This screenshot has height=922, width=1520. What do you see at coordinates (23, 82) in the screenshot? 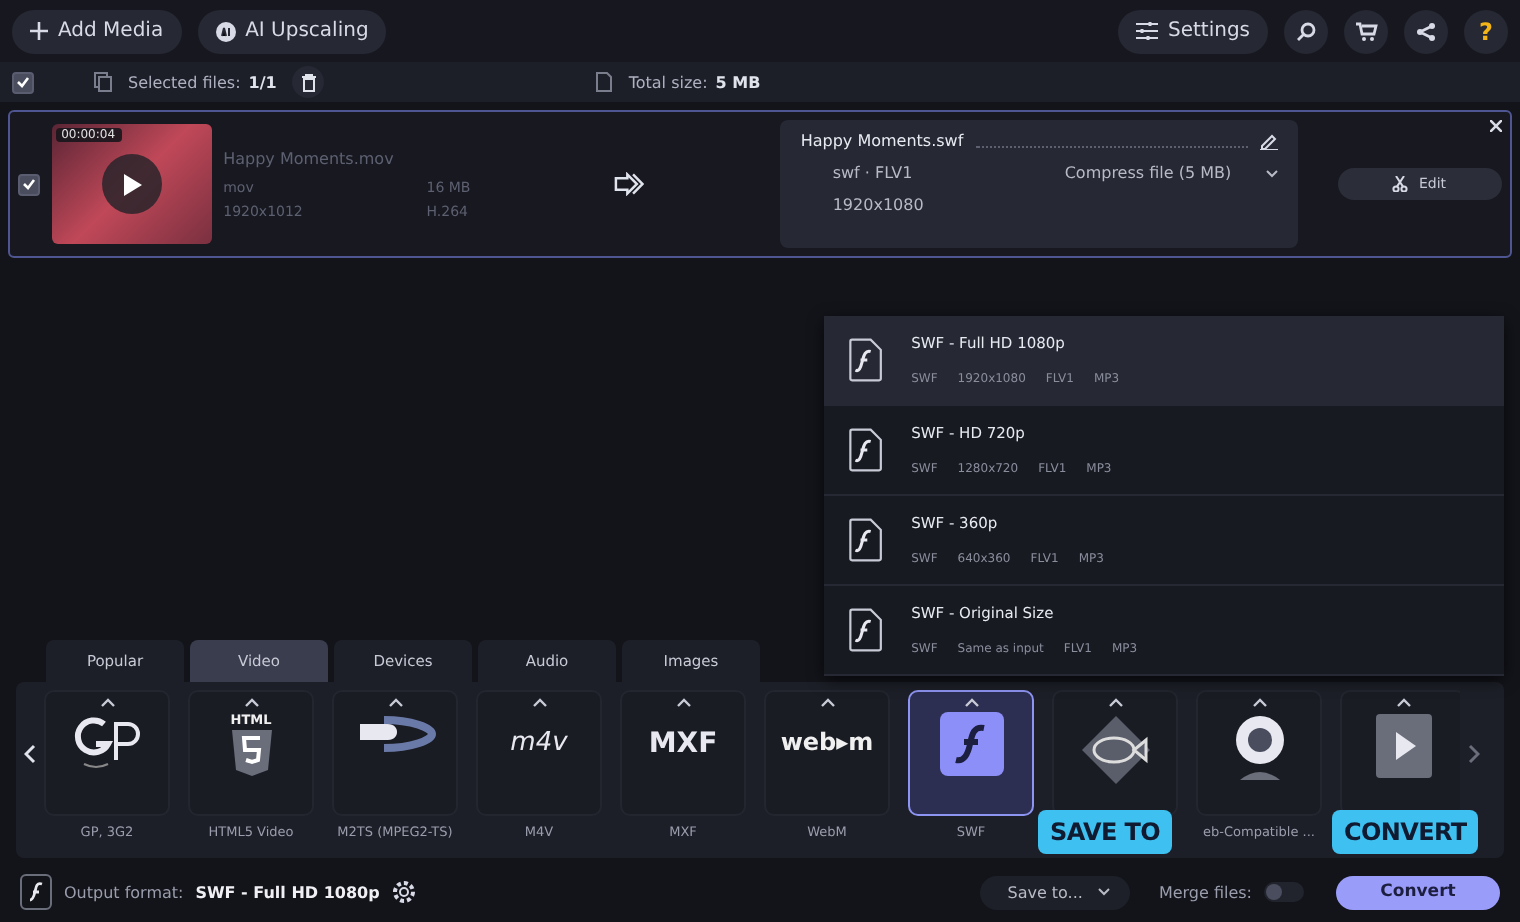
I see `select-all-checkbox` at bounding box center [23, 82].